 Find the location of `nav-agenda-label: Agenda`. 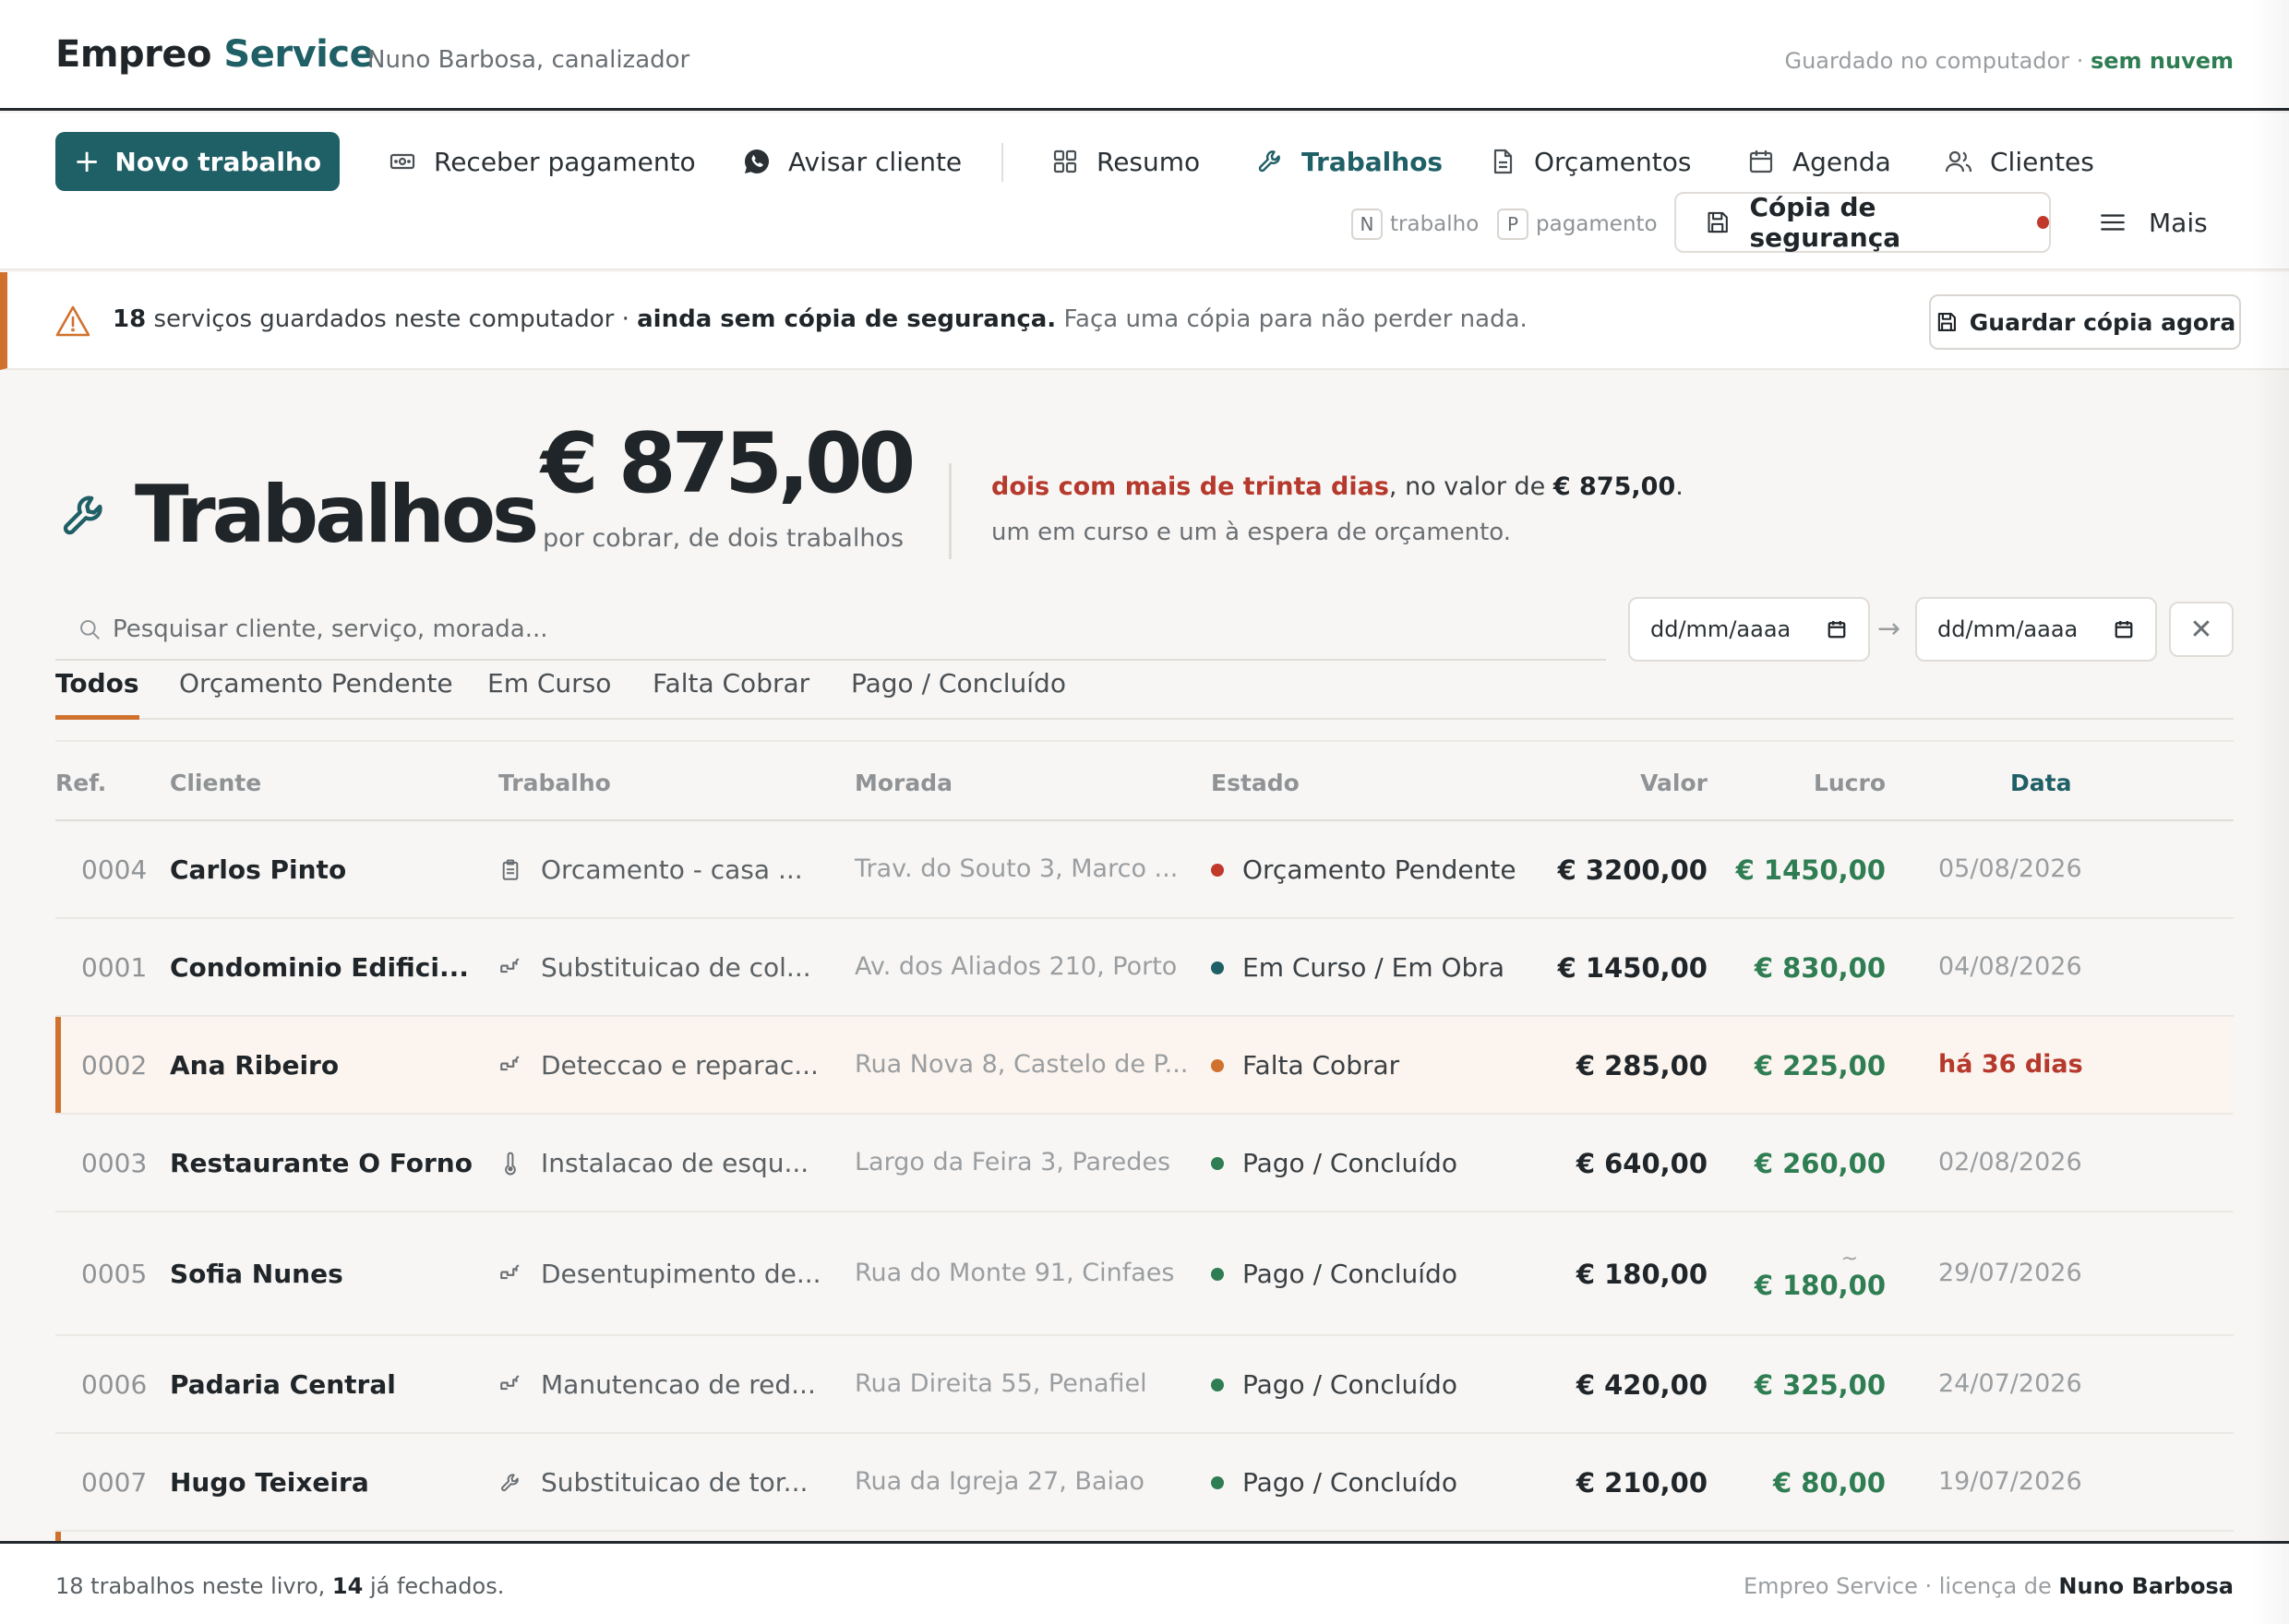

nav-agenda-label: Agenda is located at coordinates (1841, 161).